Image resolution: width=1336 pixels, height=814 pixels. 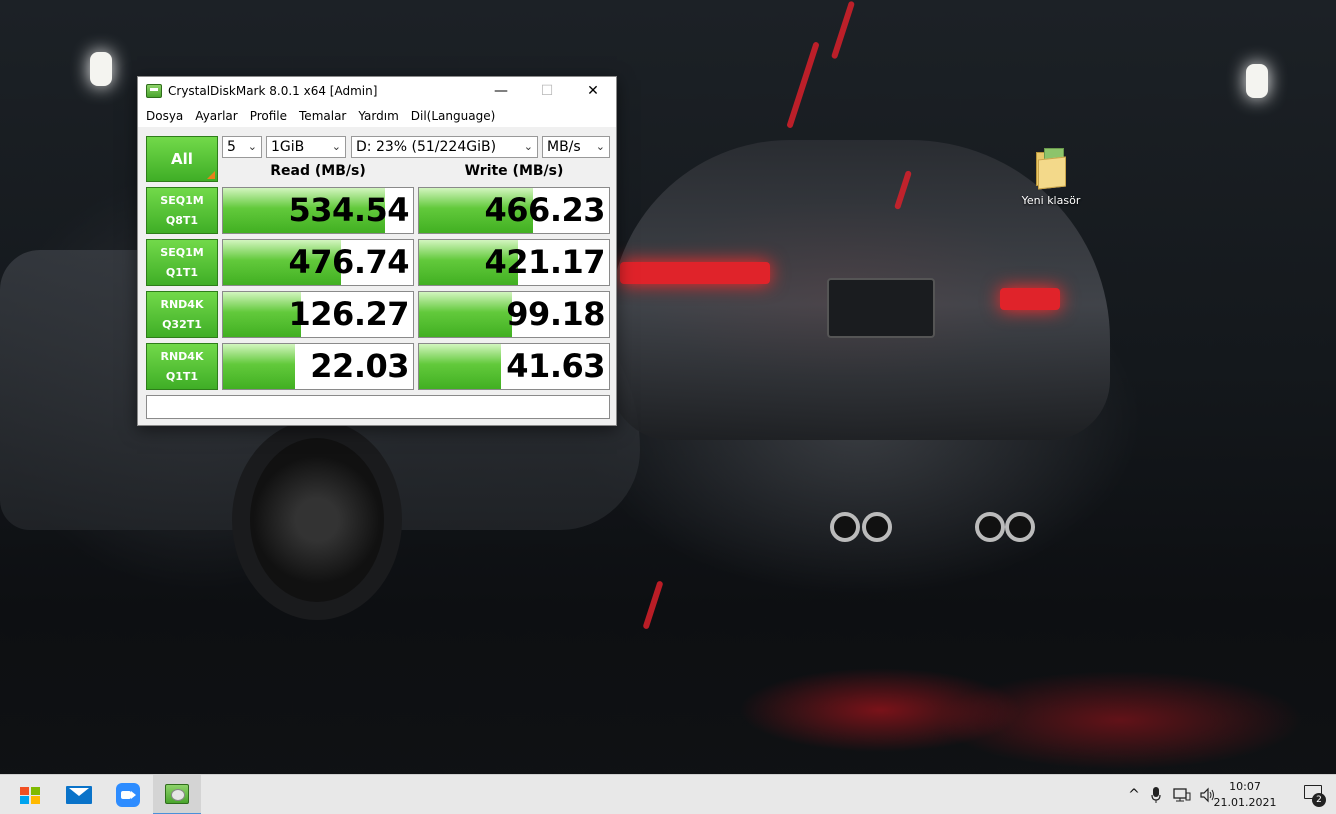 What do you see at coordinates (1319, 800) in the screenshot?
I see `notification-count: 2` at bounding box center [1319, 800].